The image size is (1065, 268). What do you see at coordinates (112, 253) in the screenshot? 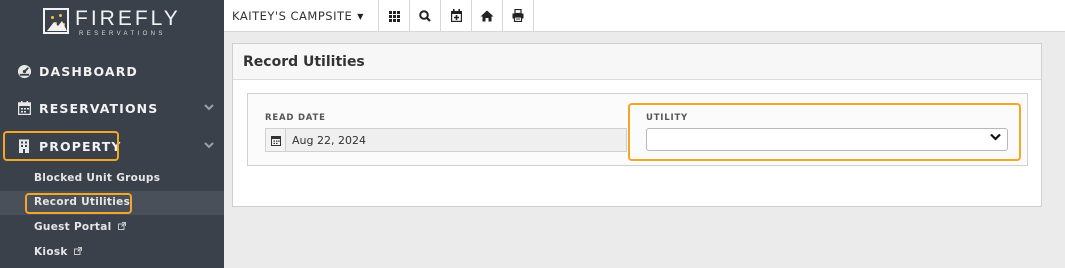
I see `sidebar-subitem-kiosk: Kiosk` at bounding box center [112, 253].